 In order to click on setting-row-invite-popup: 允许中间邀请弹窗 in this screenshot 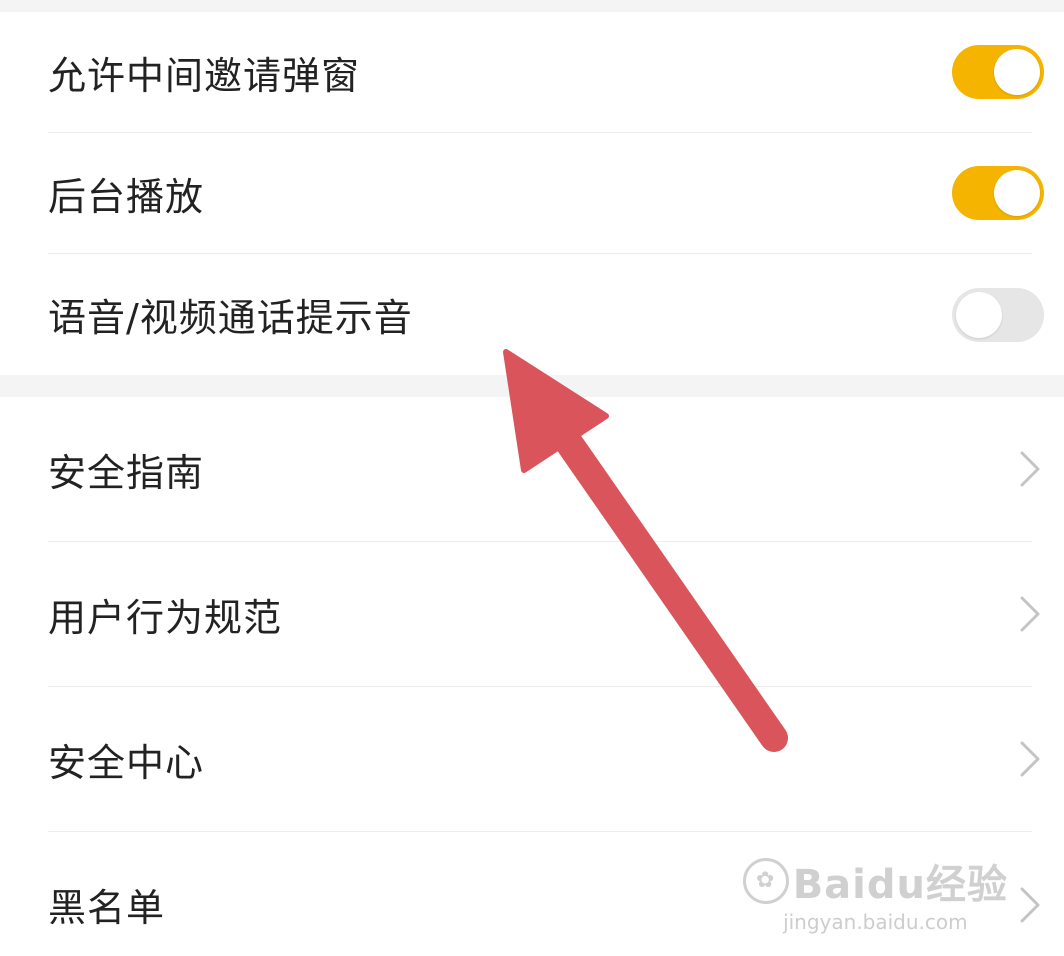, I will do `click(546, 72)`.